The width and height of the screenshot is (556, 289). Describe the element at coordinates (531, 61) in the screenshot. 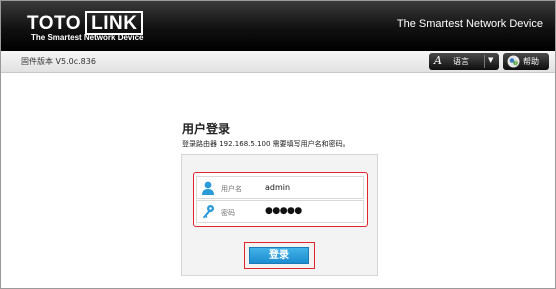

I see `help-label: 帮助` at that location.